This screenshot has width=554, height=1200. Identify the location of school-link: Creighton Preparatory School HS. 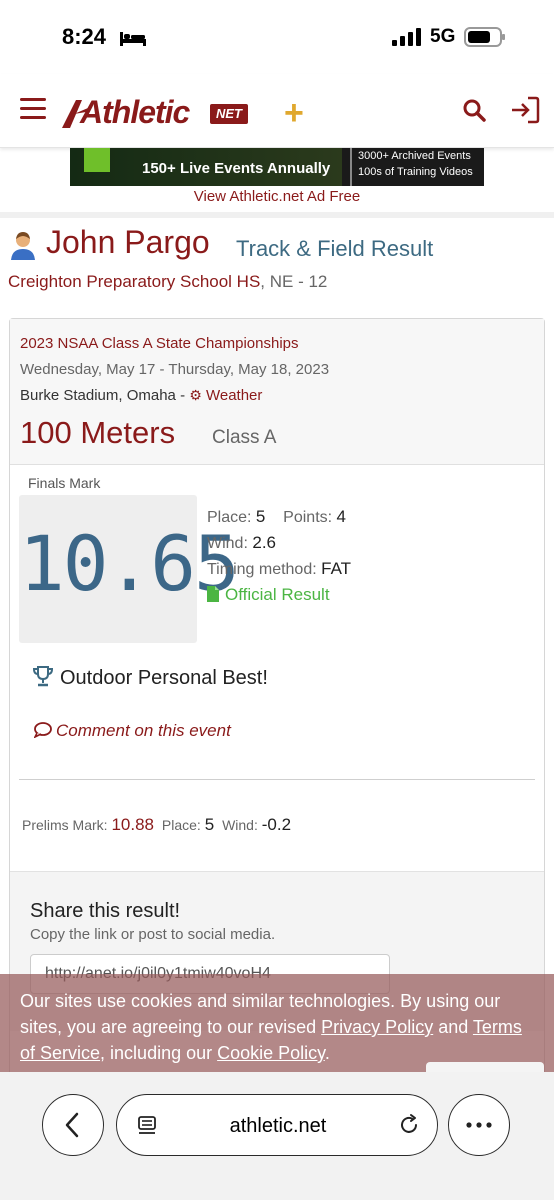
(134, 281).